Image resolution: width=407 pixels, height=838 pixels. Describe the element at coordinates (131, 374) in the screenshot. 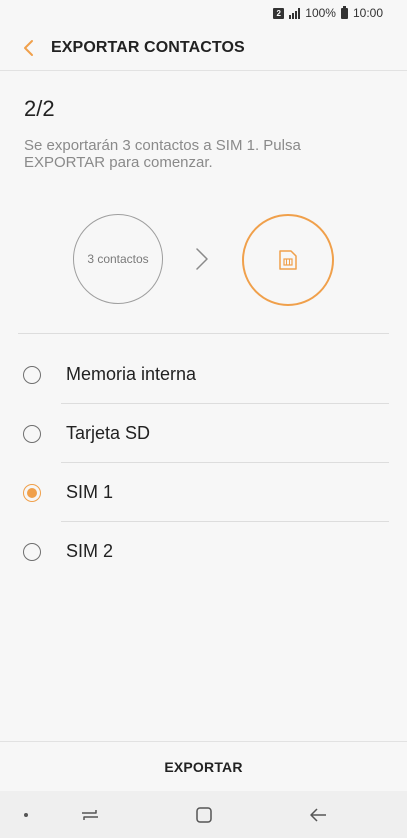

I see `option-label: Memoria interna` at that location.